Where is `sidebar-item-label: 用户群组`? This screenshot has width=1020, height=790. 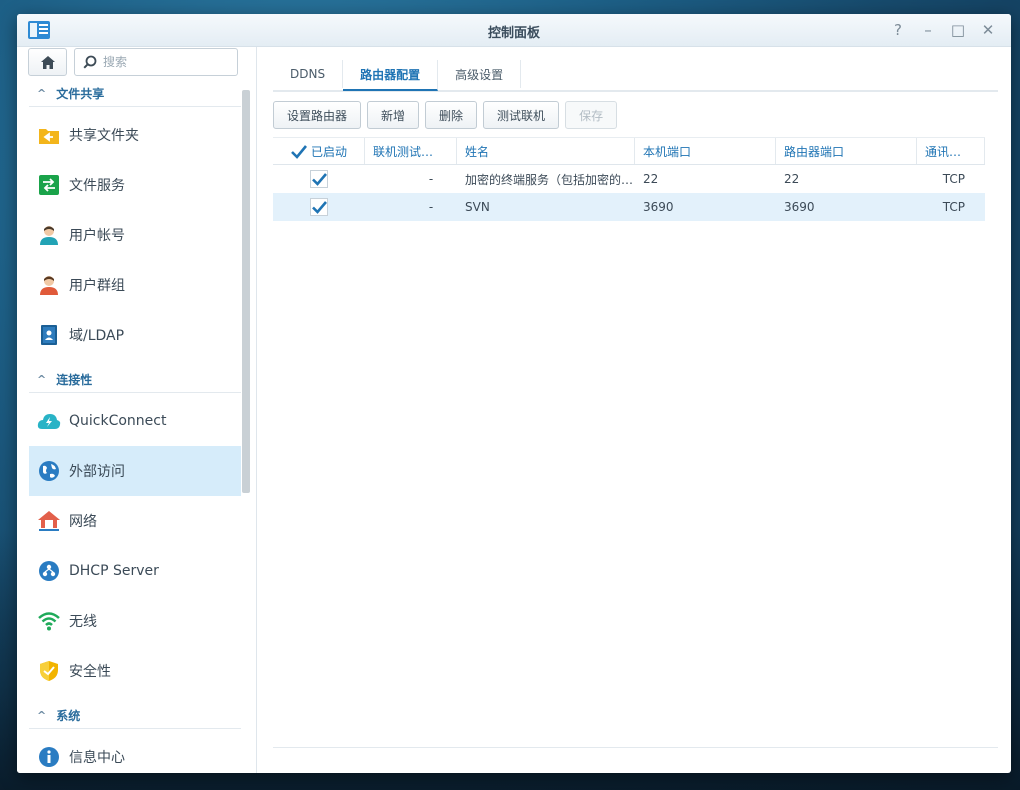 sidebar-item-label: 用户群组 is located at coordinates (97, 286).